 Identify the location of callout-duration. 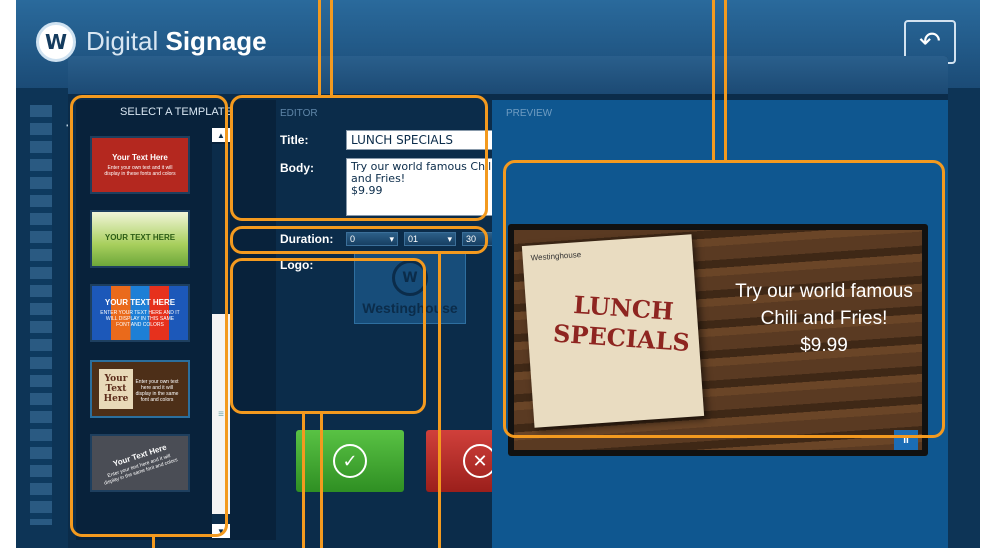
(359, 240).